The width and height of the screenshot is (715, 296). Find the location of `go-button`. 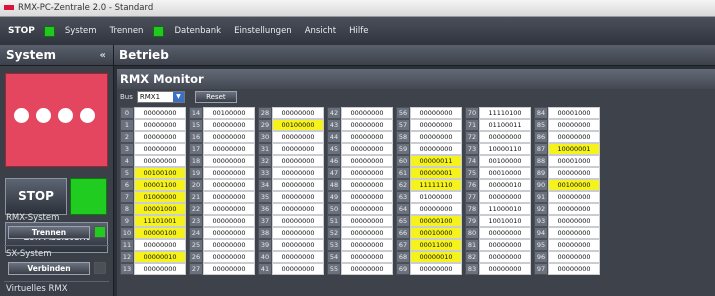

go-button is located at coordinates (88, 196).